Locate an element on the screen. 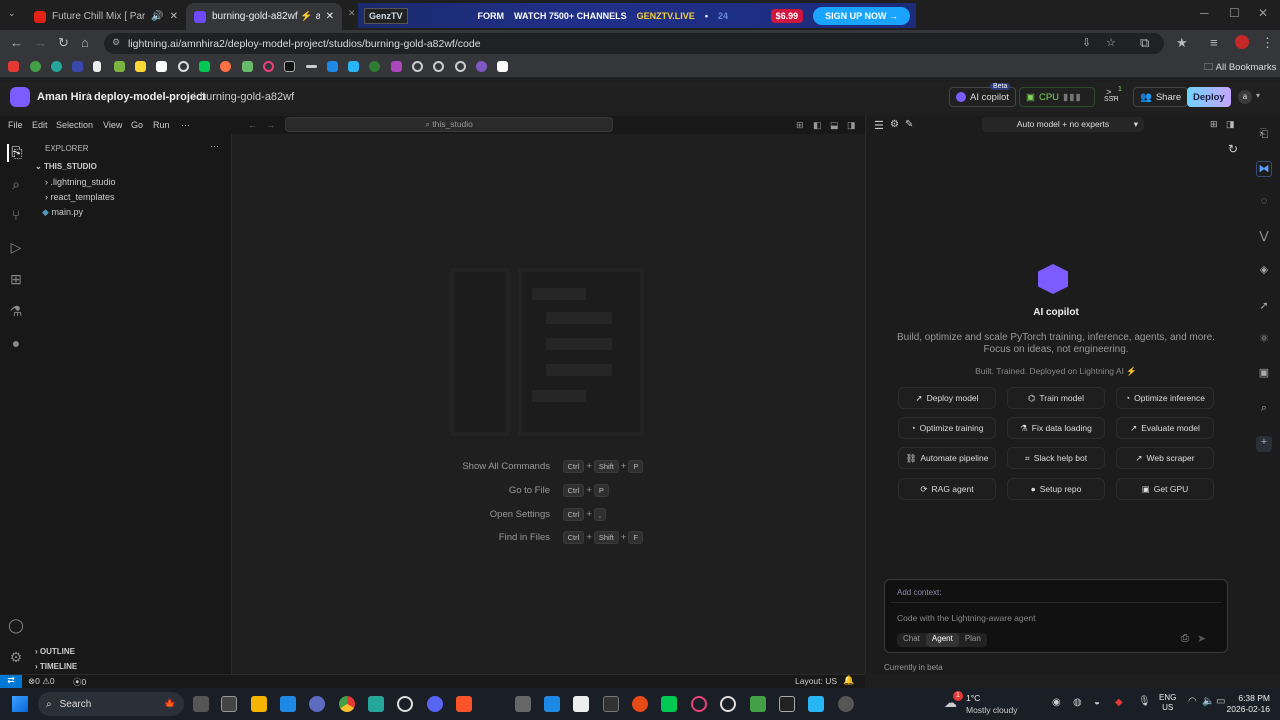 Image resolution: width=1280 pixels, height=720 pixels. bookmark-star-icon: ☆ is located at coordinates (1111, 42).